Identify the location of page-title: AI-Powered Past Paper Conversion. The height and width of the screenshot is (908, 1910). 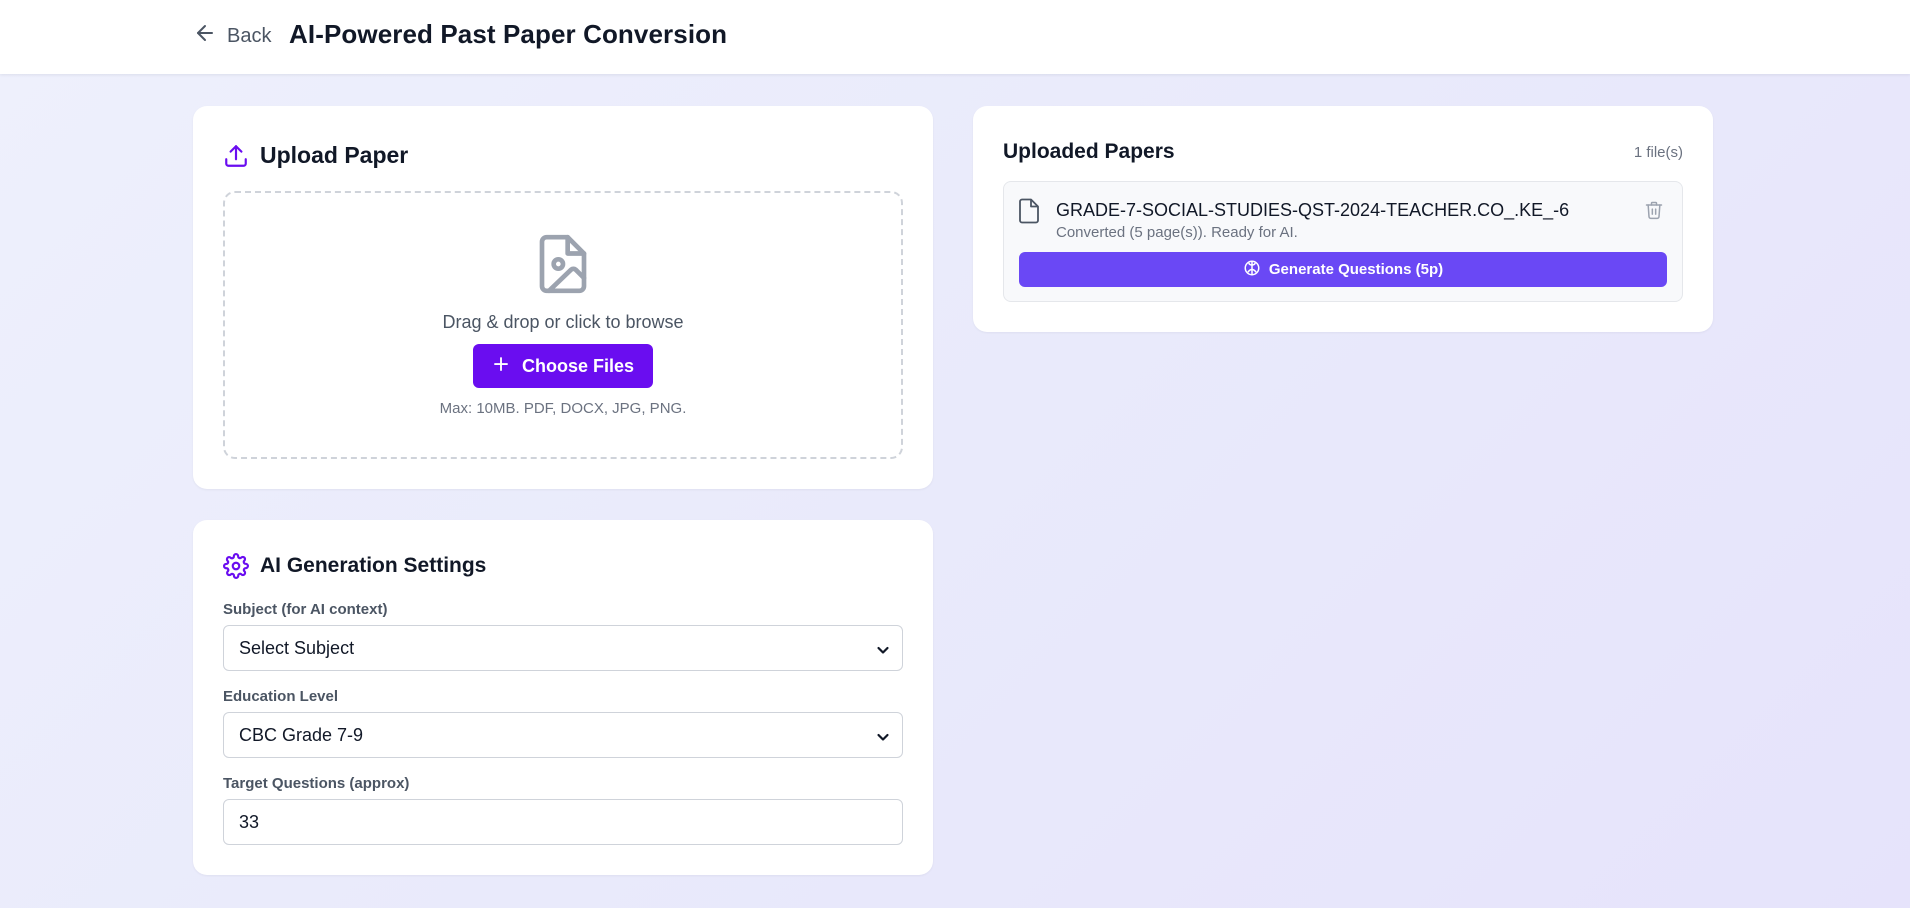
(508, 34).